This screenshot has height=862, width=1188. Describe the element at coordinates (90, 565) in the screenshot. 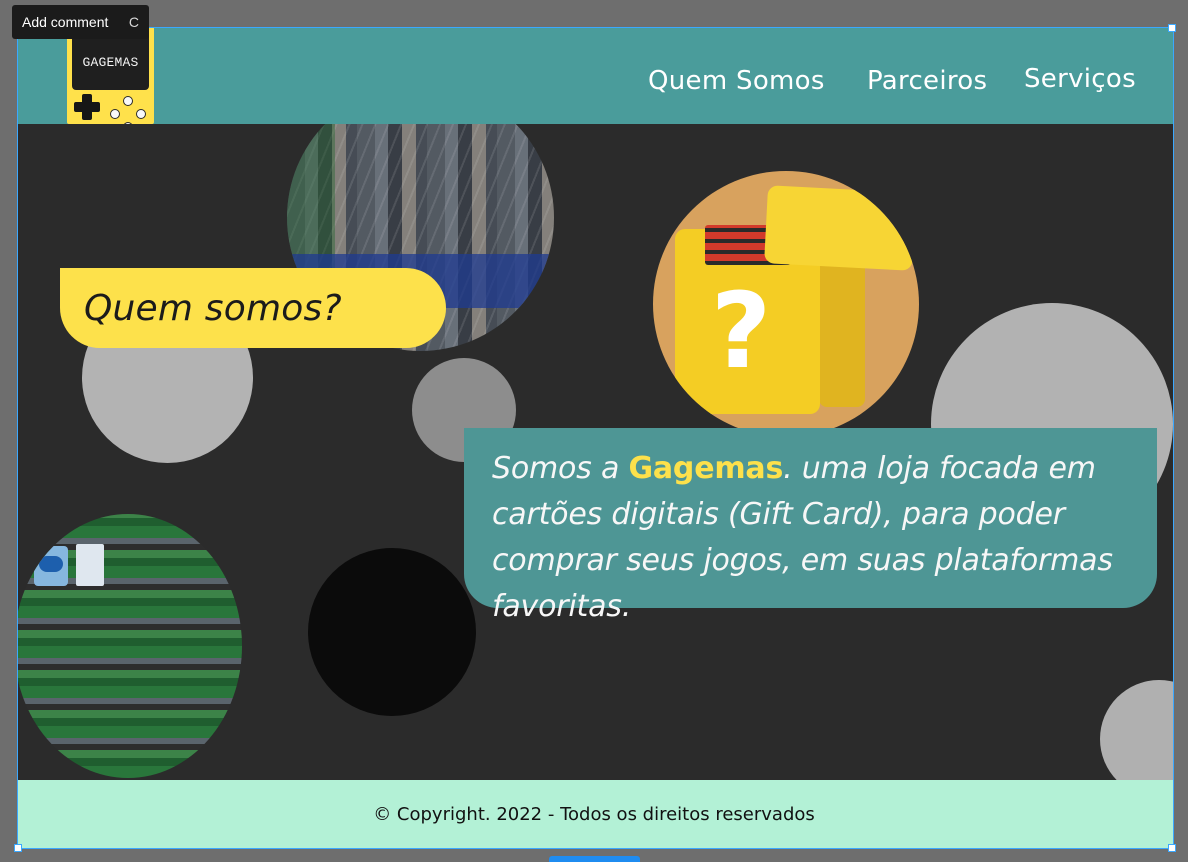

I see `console-box-icon` at that location.